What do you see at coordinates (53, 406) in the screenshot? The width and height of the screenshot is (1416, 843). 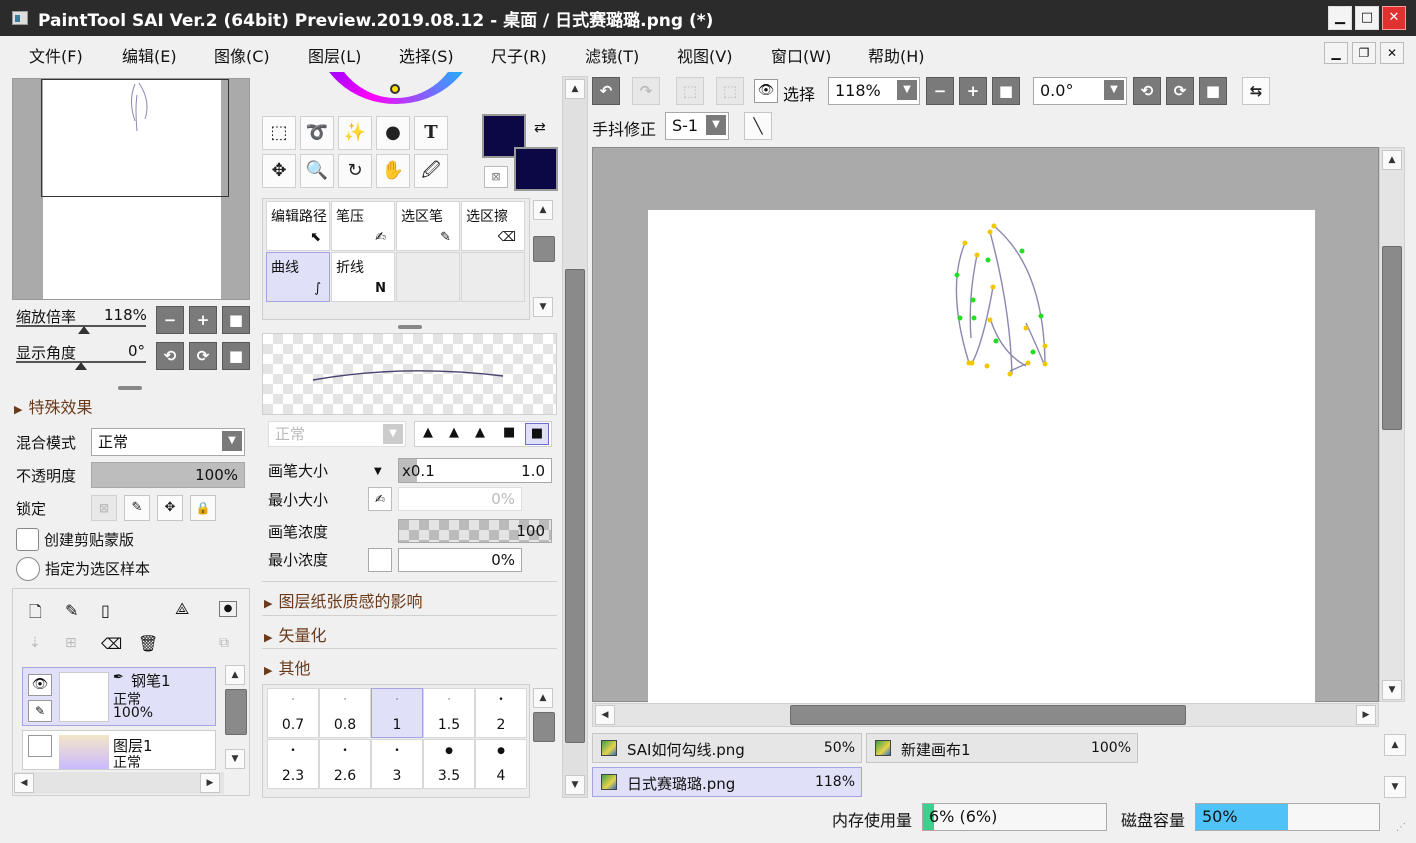 I see `effects-section: ▶ 特殊效果` at bounding box center [53, 406].